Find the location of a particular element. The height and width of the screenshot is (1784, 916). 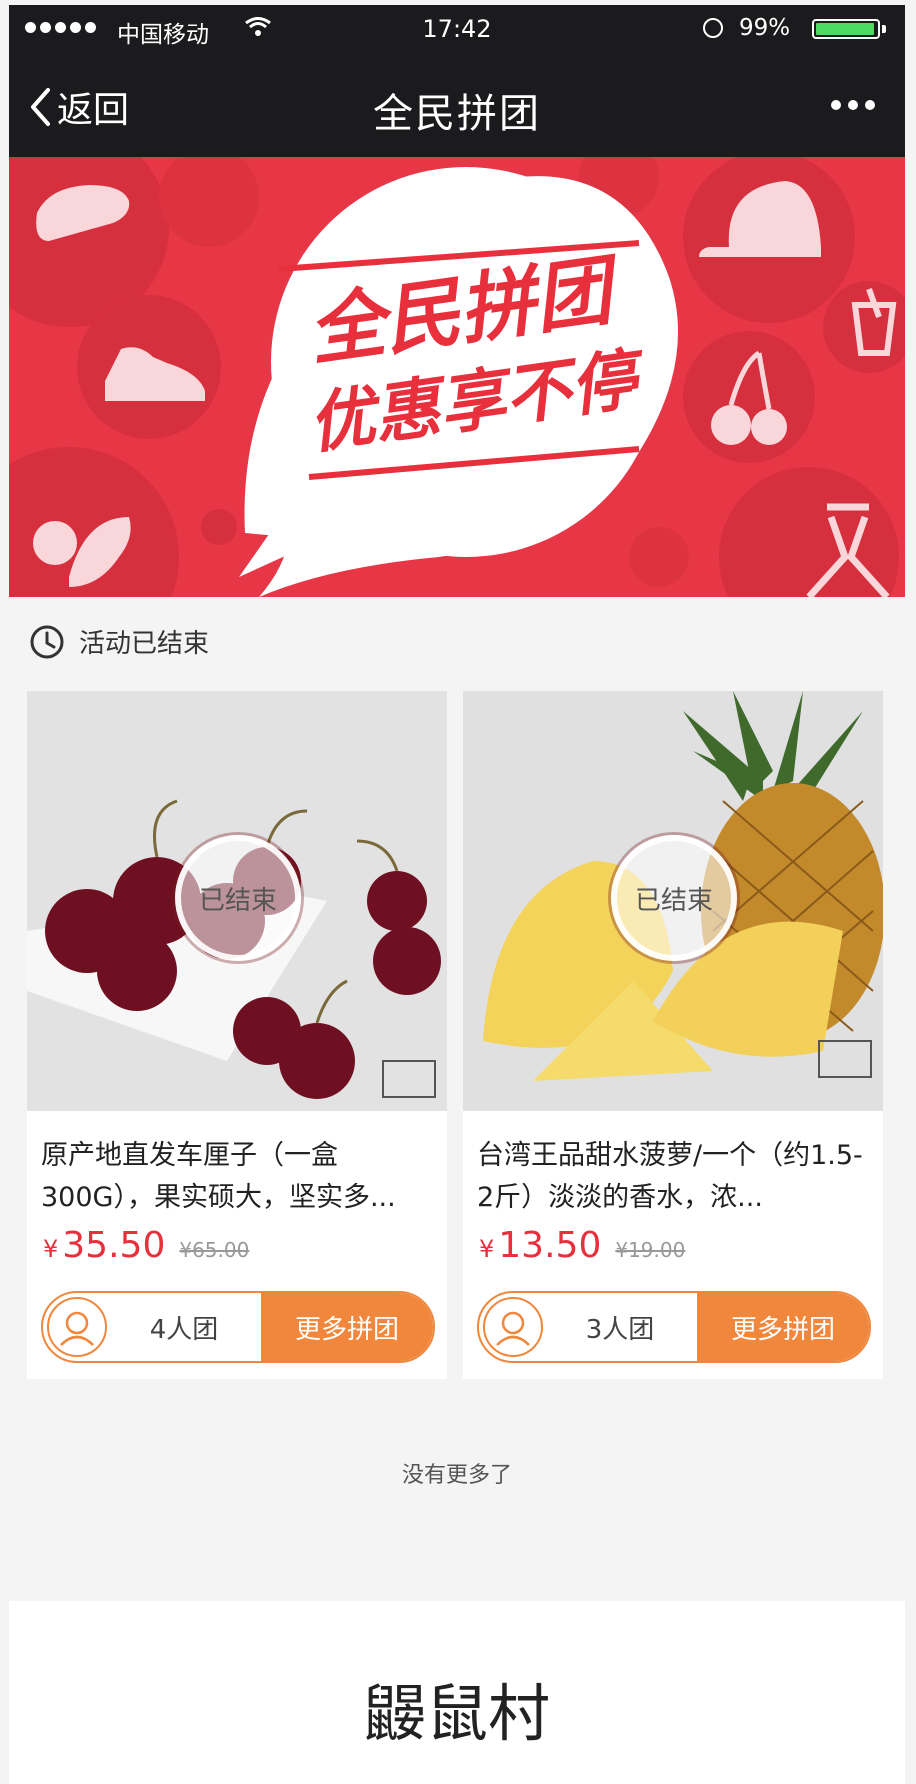

footer: 鼹鼠村 is located at coordinates (457, 1692).